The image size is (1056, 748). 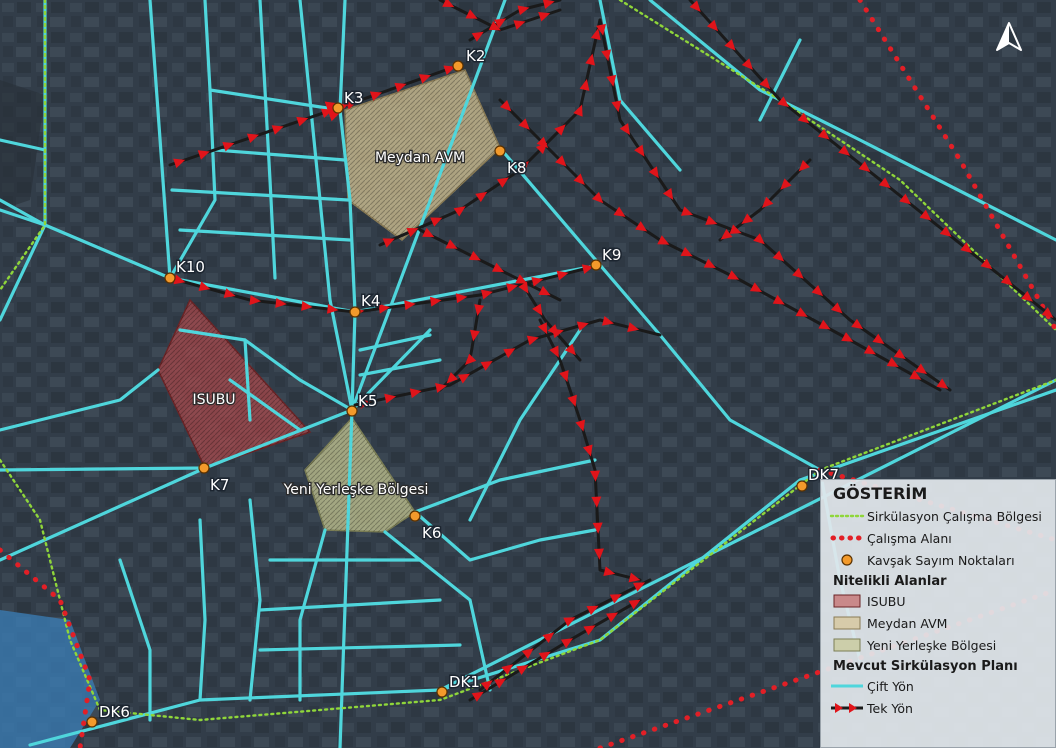 What do you see at coordinates (938, 601) in the screenshot?
I see `legend-item-isubu: ISUBU` at bounding box center [938, 601].